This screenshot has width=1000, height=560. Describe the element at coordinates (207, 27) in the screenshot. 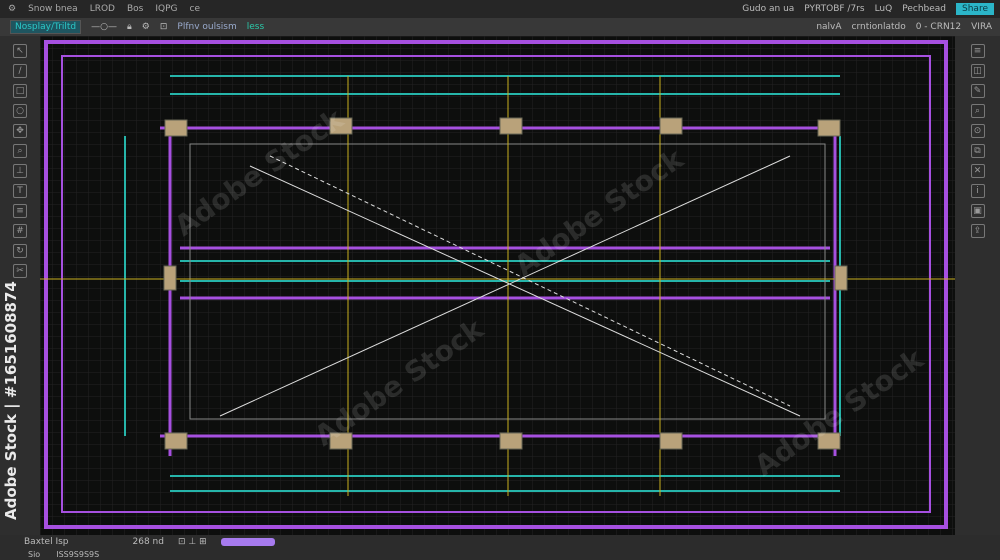

I see `toolbar-label: Plfnv oulsism` at that location.